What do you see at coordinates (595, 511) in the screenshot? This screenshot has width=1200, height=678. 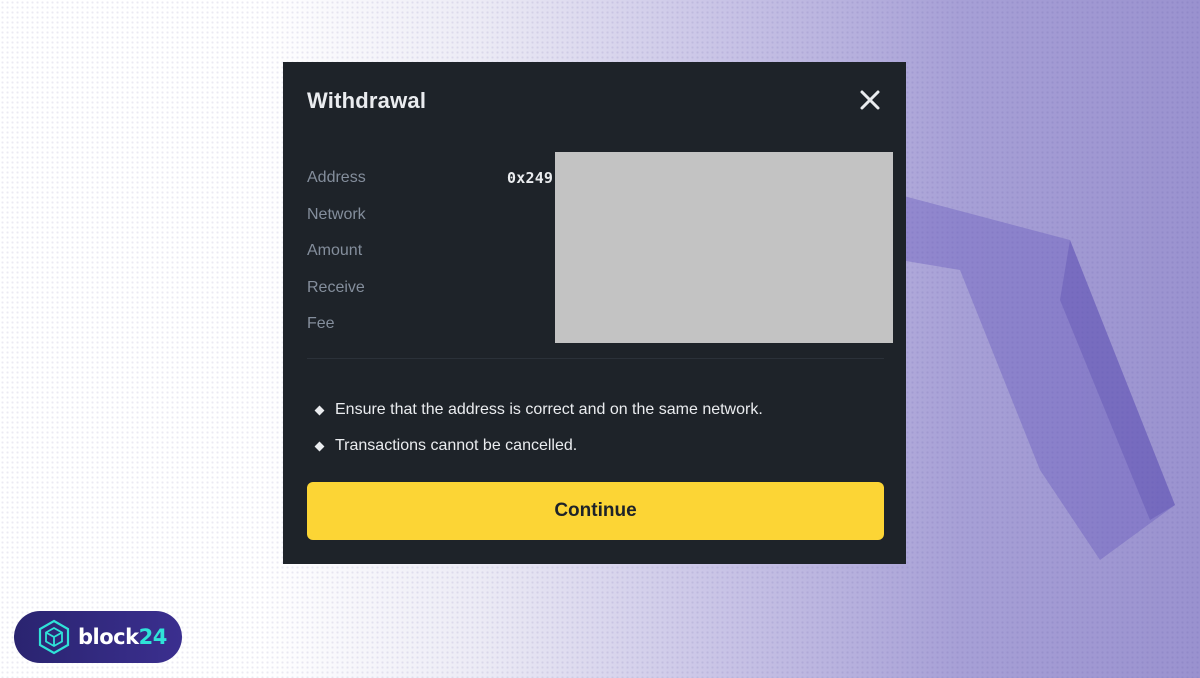 I see `continue-button: Continue` at bounding box center [595, 511].